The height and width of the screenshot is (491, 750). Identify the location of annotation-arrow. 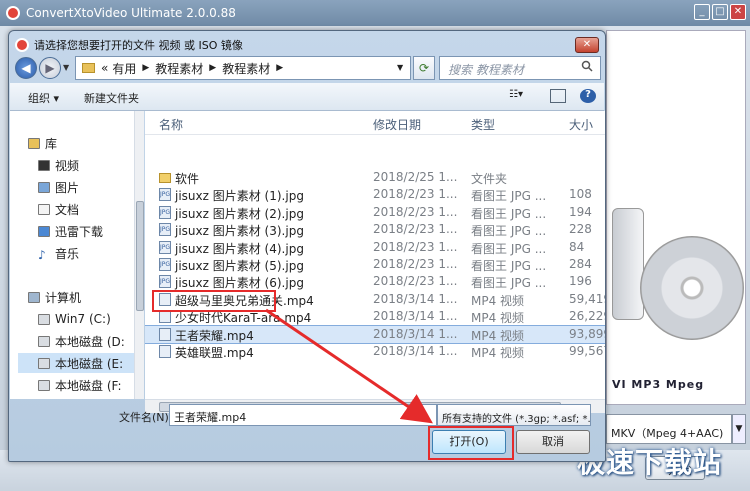
(349, 366).